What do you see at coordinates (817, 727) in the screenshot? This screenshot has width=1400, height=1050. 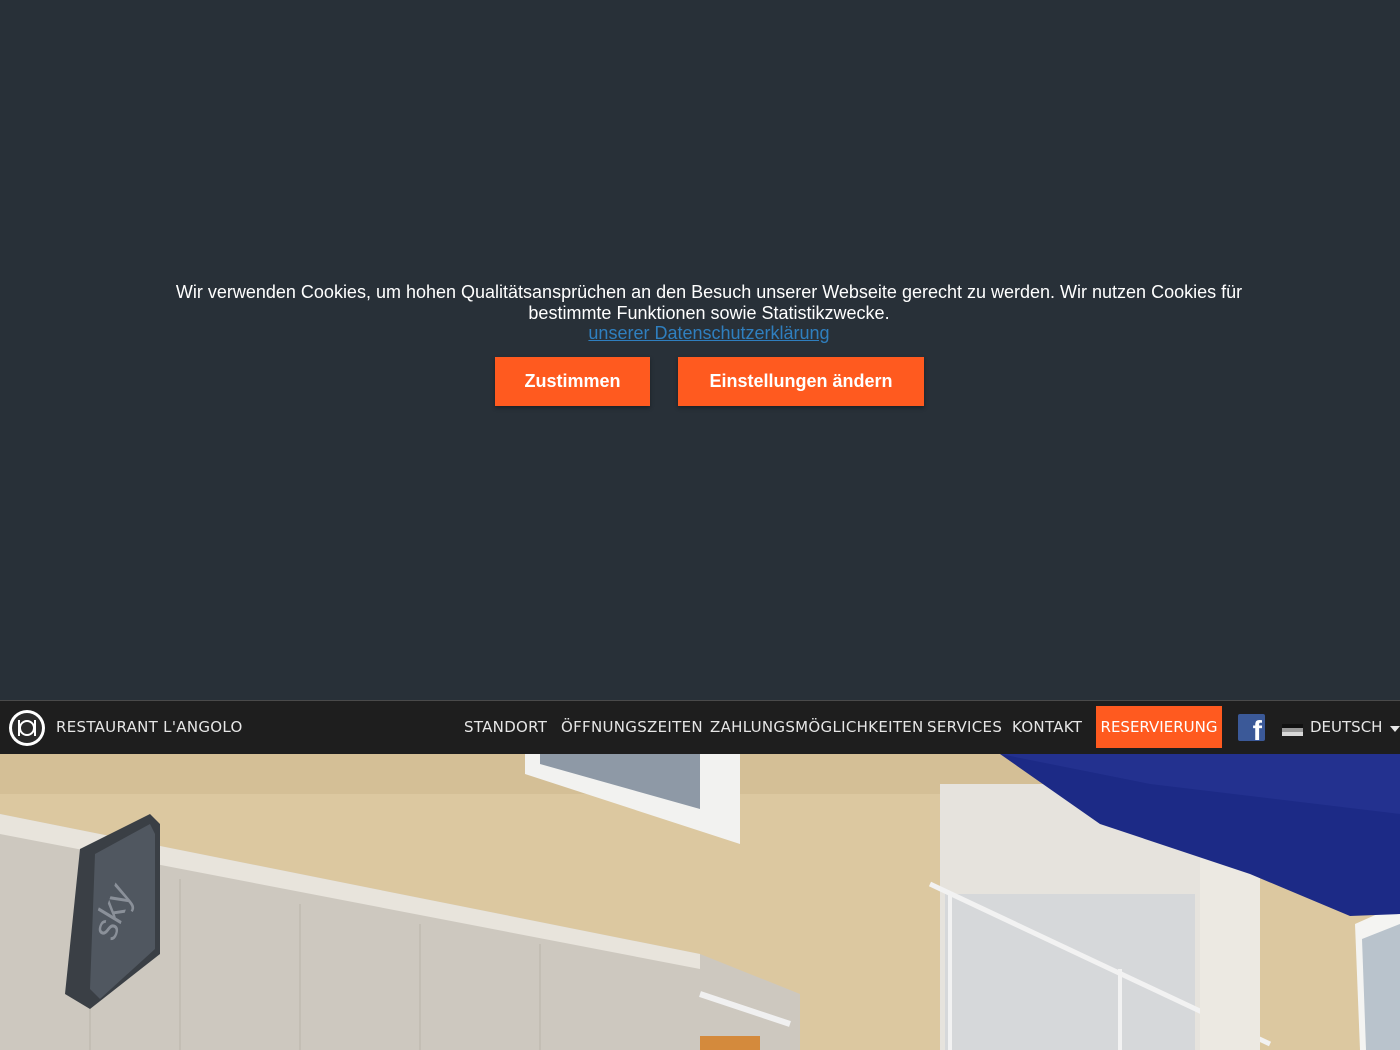 I see `nav-item-zahlungsmoeglichkeiten: ZAHLUNGSMÖGLICHKEITEN` at bounding box center [817, 727].